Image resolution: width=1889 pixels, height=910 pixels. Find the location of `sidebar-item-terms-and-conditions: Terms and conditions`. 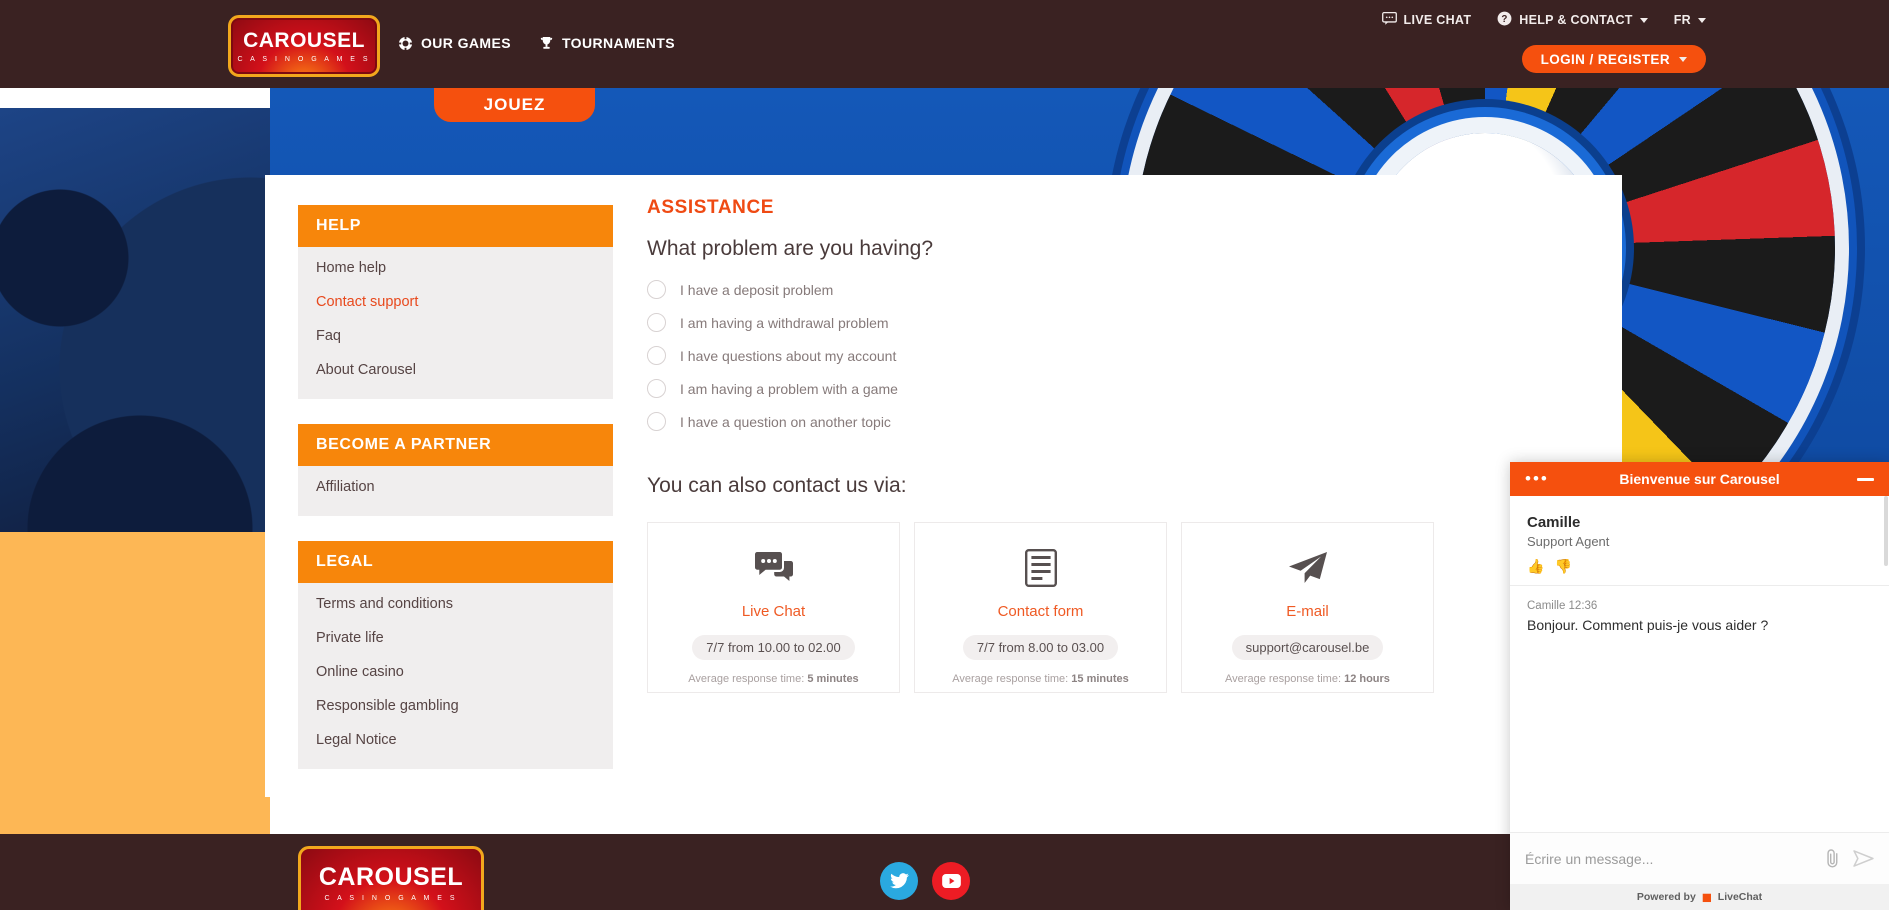

sidebar-item-terms-and-conditions: Terms and conditions is located at coordinates (455, 604).